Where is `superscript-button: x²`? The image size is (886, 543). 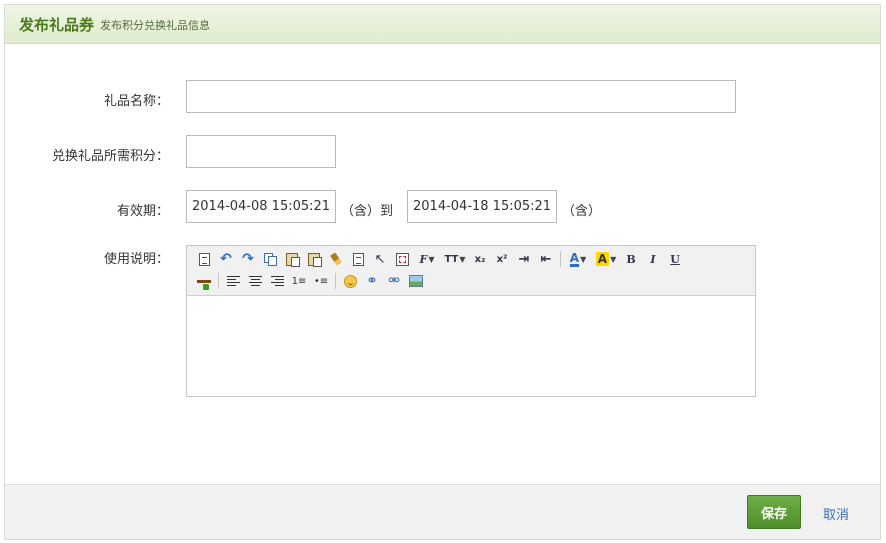 superscript-button: x² is located at coordinates (502, 259).